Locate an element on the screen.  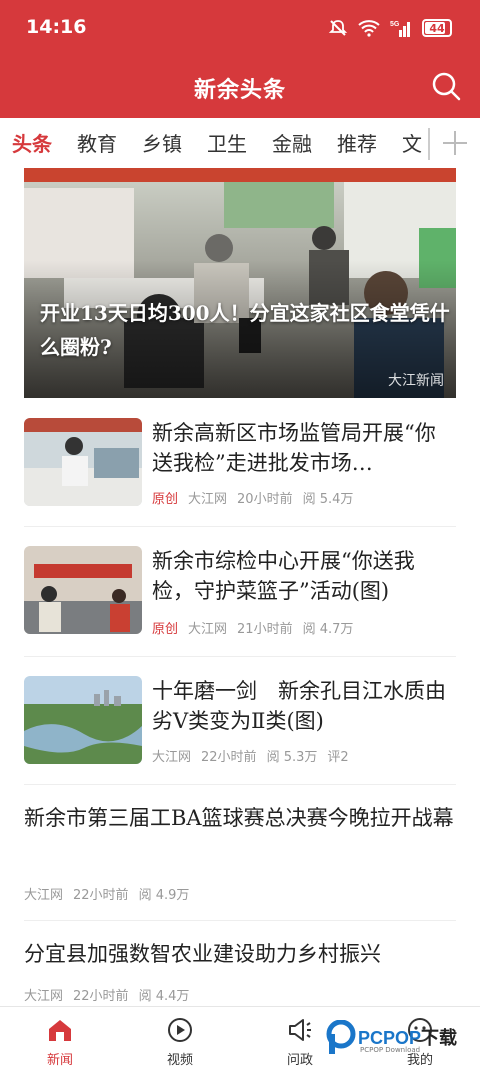
news-meta: 大江网 22小时前阅 5.3万 评2 is located at coordinates (255, 755).